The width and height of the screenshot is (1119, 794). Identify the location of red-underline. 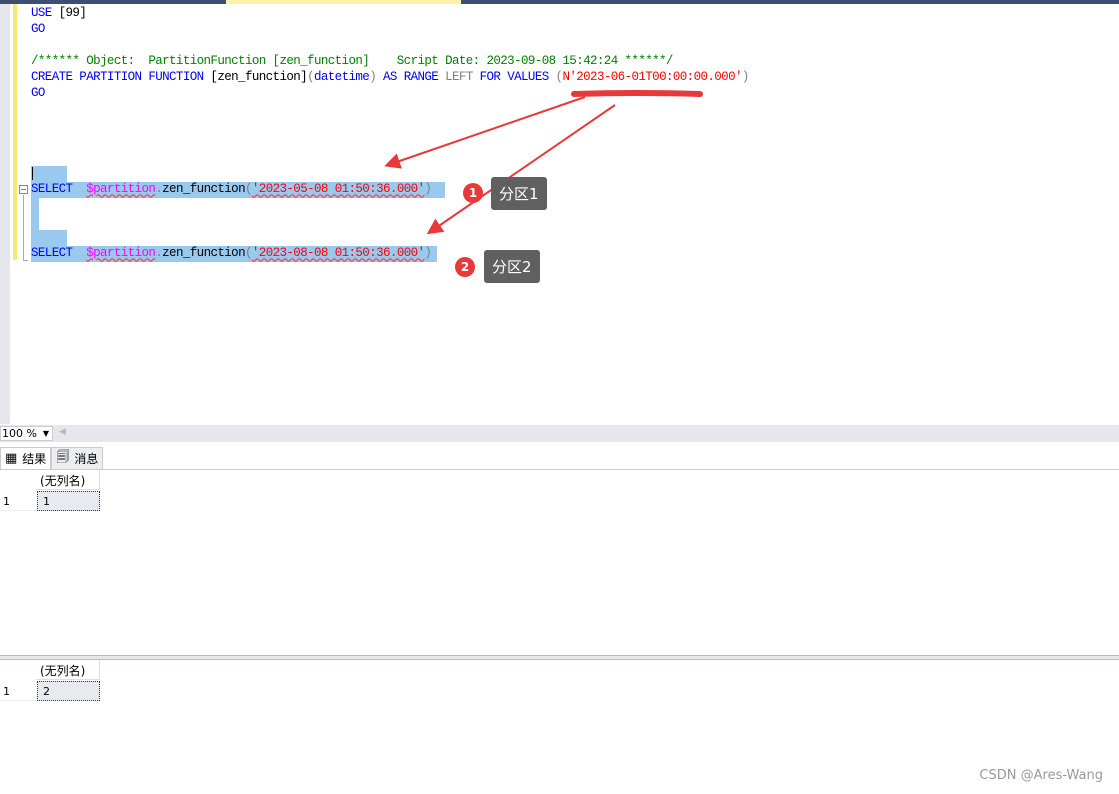
(637, 93).